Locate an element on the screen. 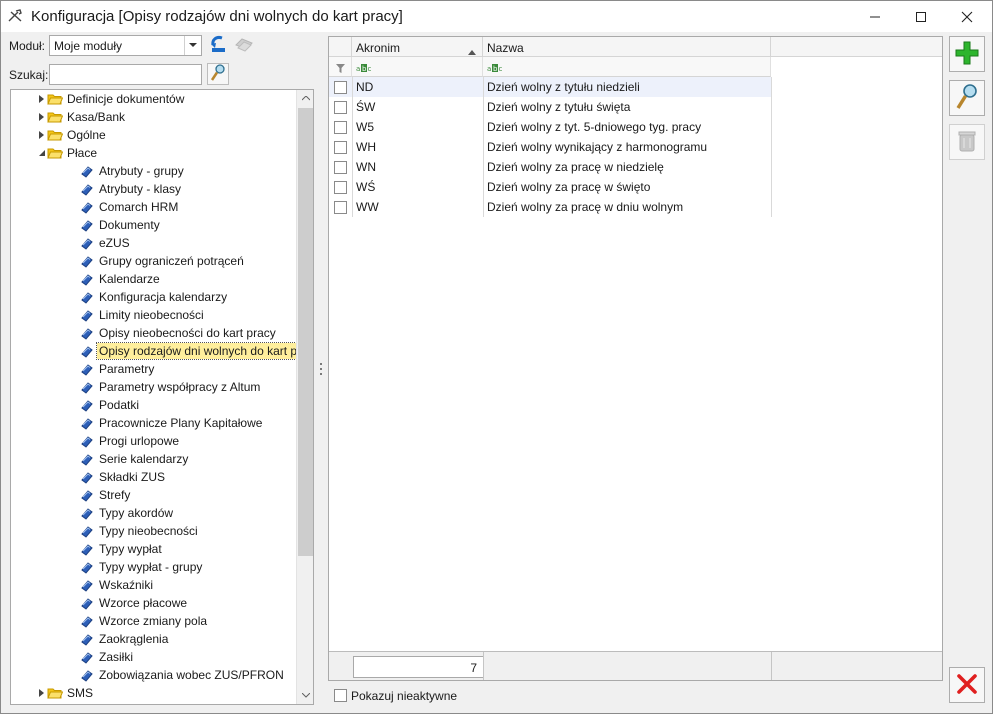 The width and height of the screenshot is (993, 714). tree-item: Zobowiązania wobec ZUS/PFRON is located at coordinates (176, 675).